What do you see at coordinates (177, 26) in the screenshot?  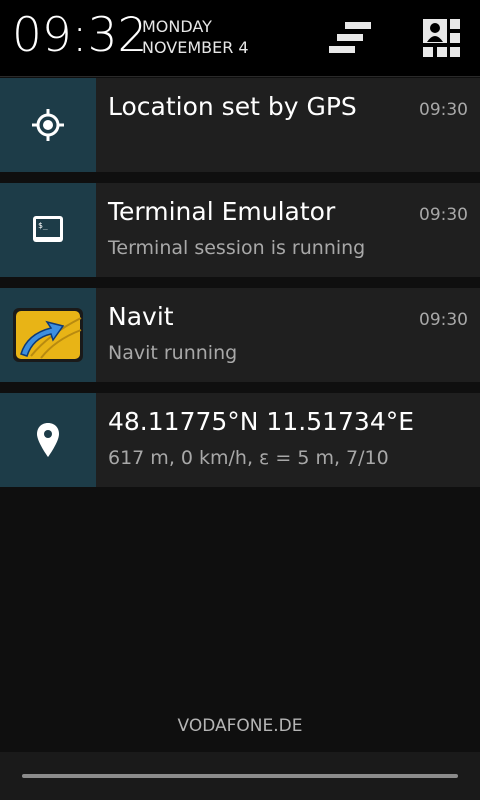 I see `day-label: MONDAY` at bounding box center [177, 26].